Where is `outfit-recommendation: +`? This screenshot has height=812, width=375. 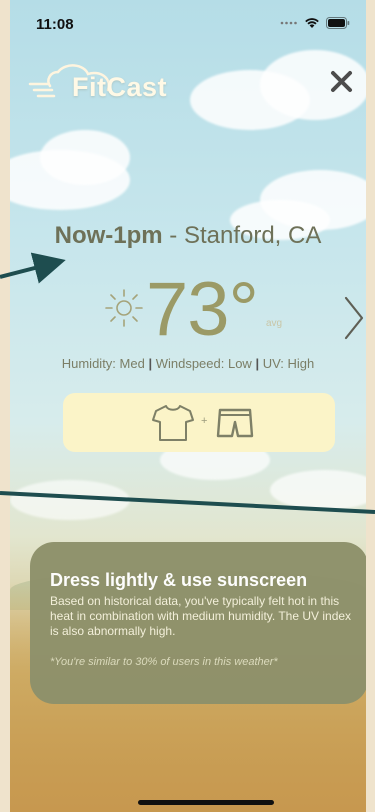
outfit-recommendation: + is located at coordinates (199, 422).